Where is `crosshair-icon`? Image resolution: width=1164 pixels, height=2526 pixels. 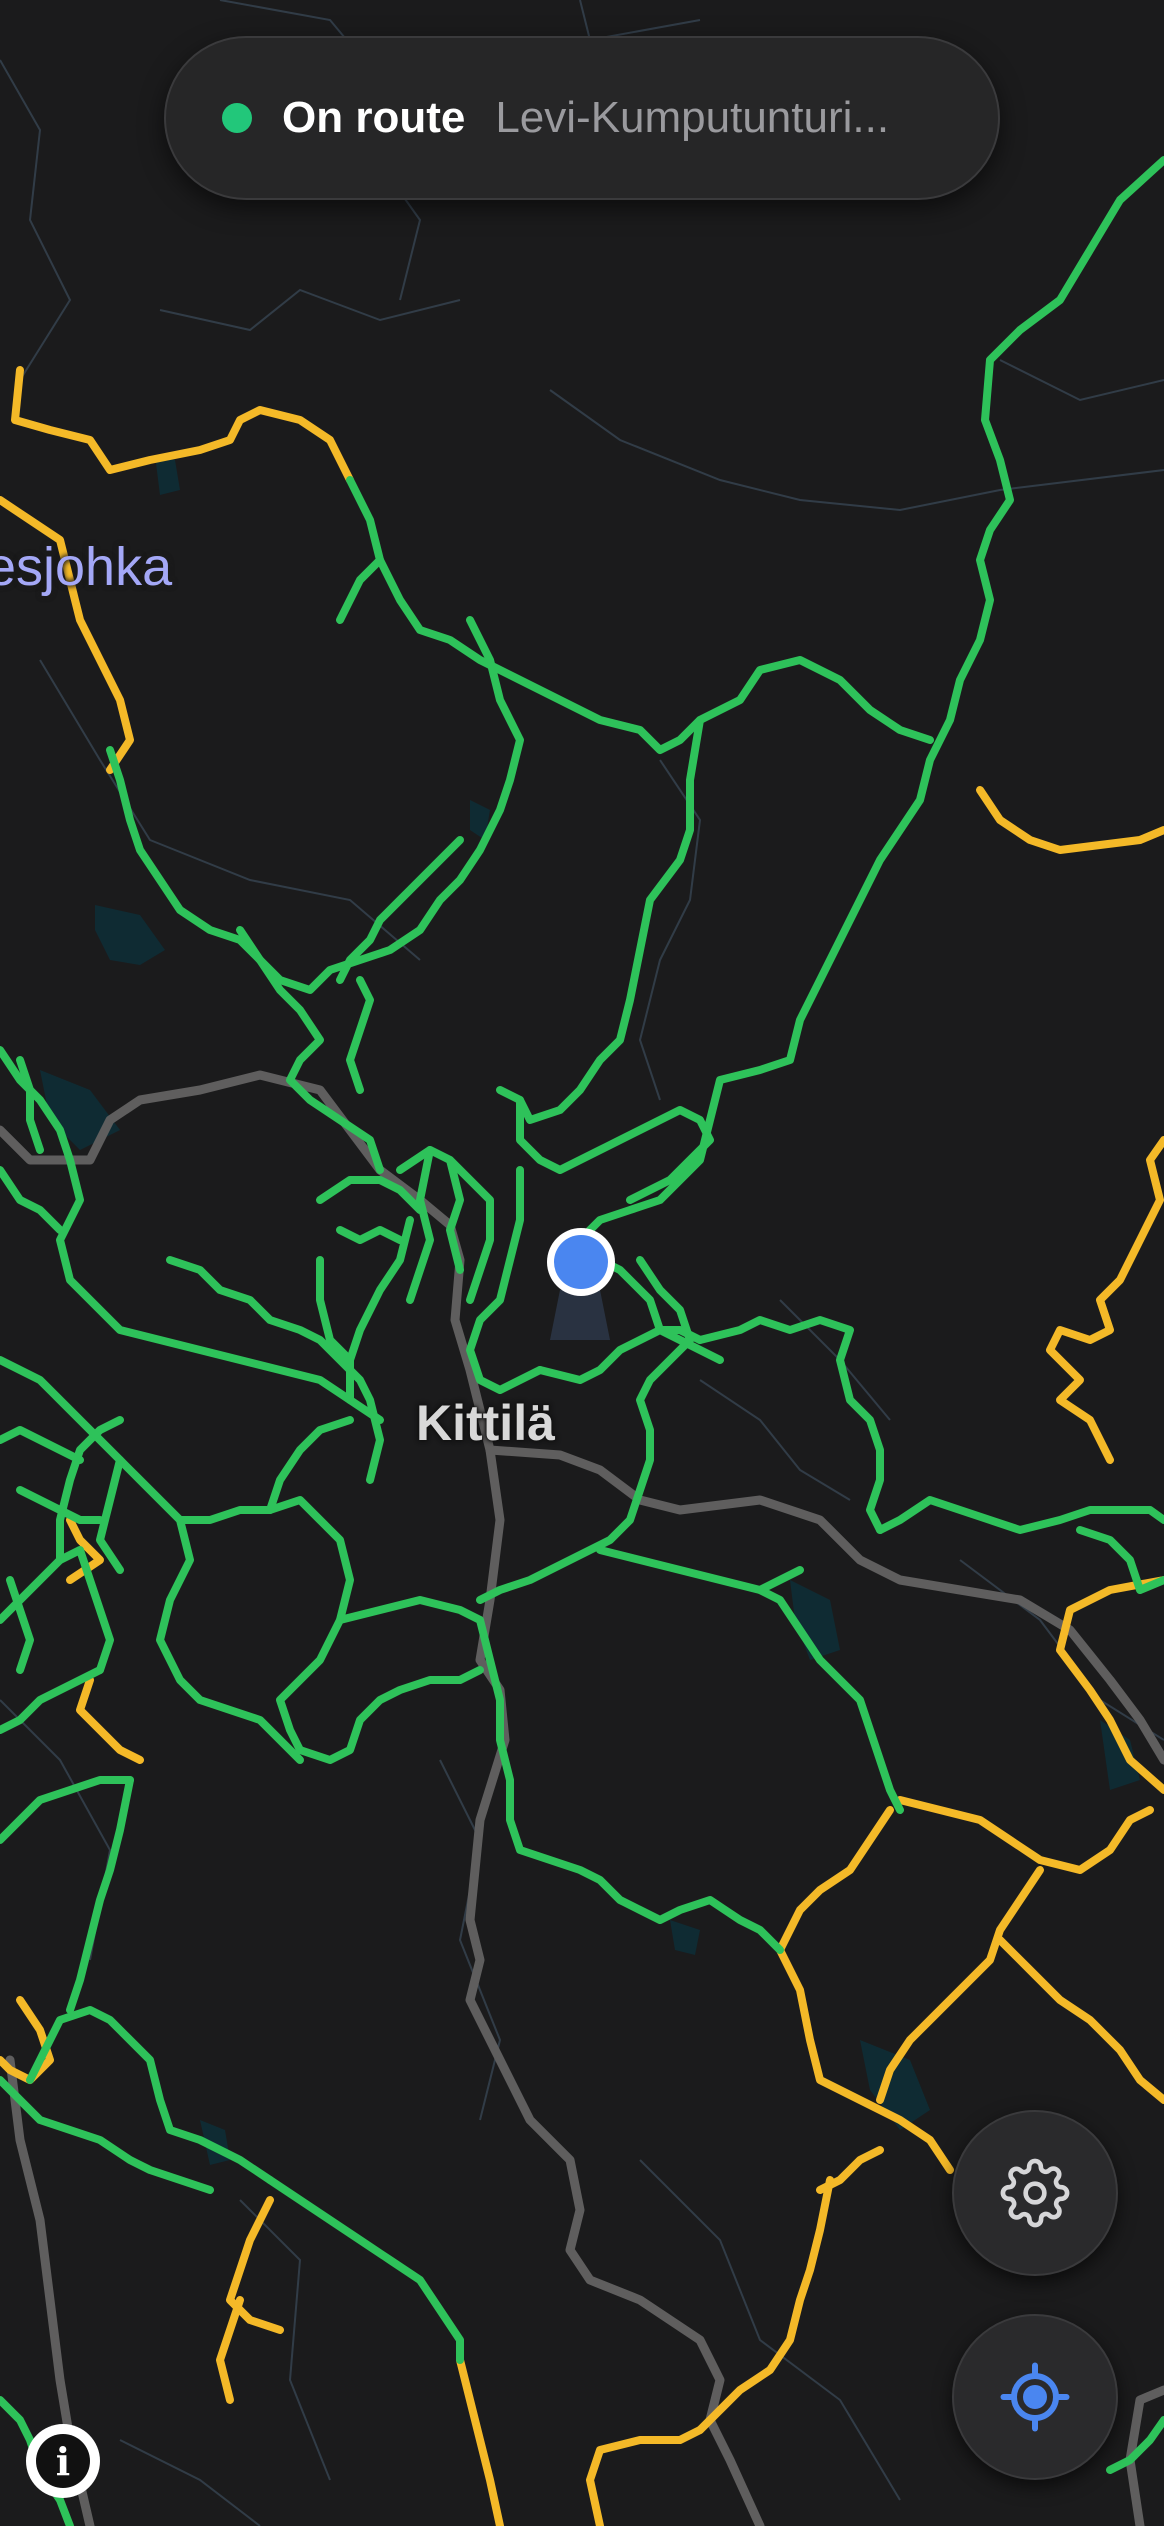
crosshair-icon is located at coordinates (1035, 2397).